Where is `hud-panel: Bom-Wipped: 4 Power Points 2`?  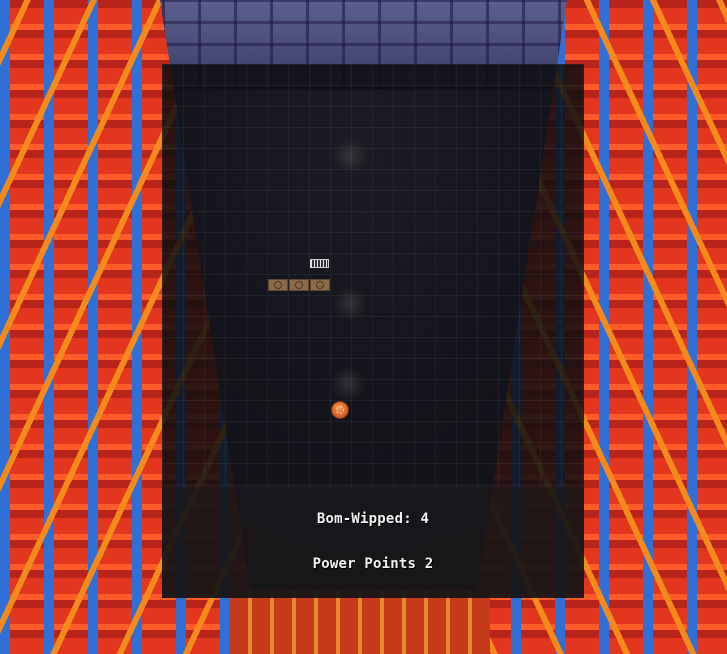 hud-panel: Bom-Wipped: 4 Power Points 2 is located at coordinates (373, 542).